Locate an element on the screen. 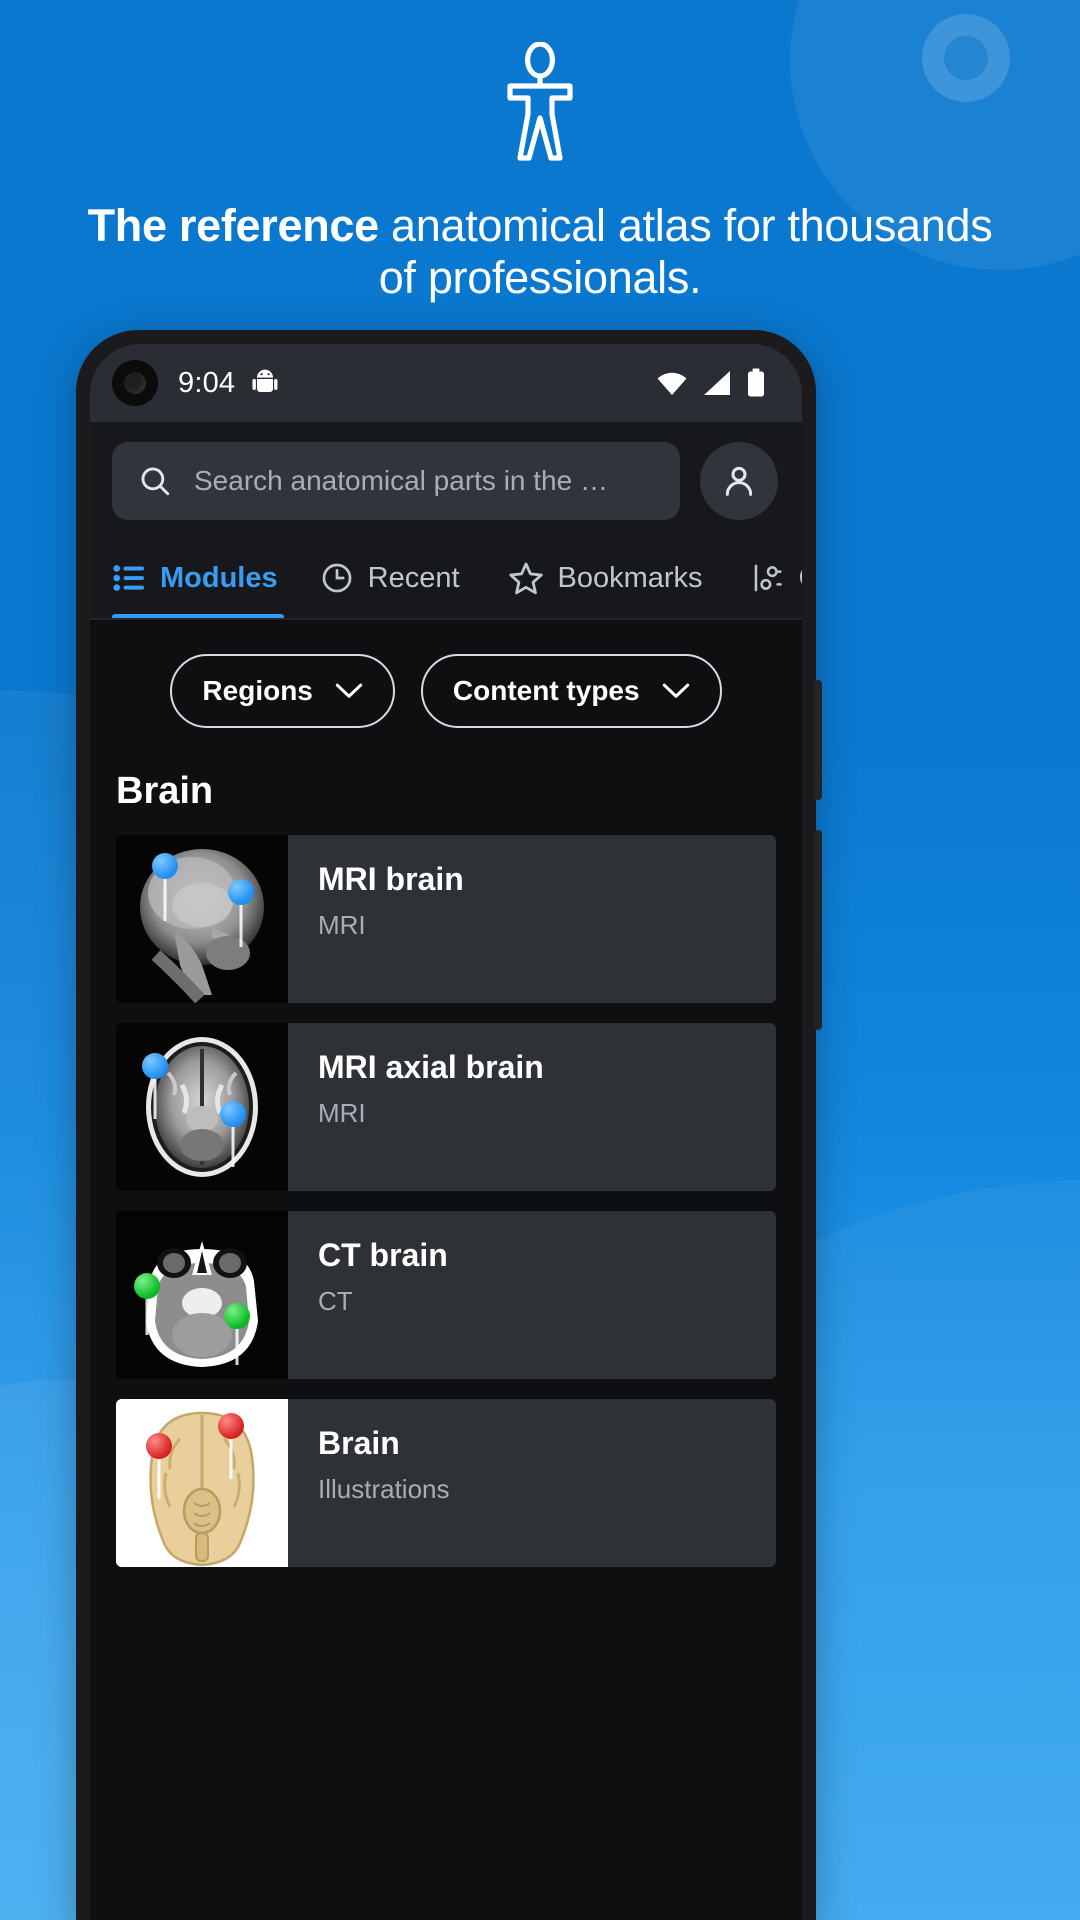 Image resolution: width=1080 pixels, height=1920 pixels. tab-bookmarks: Bookmarks is located at coordinates (618, 578).